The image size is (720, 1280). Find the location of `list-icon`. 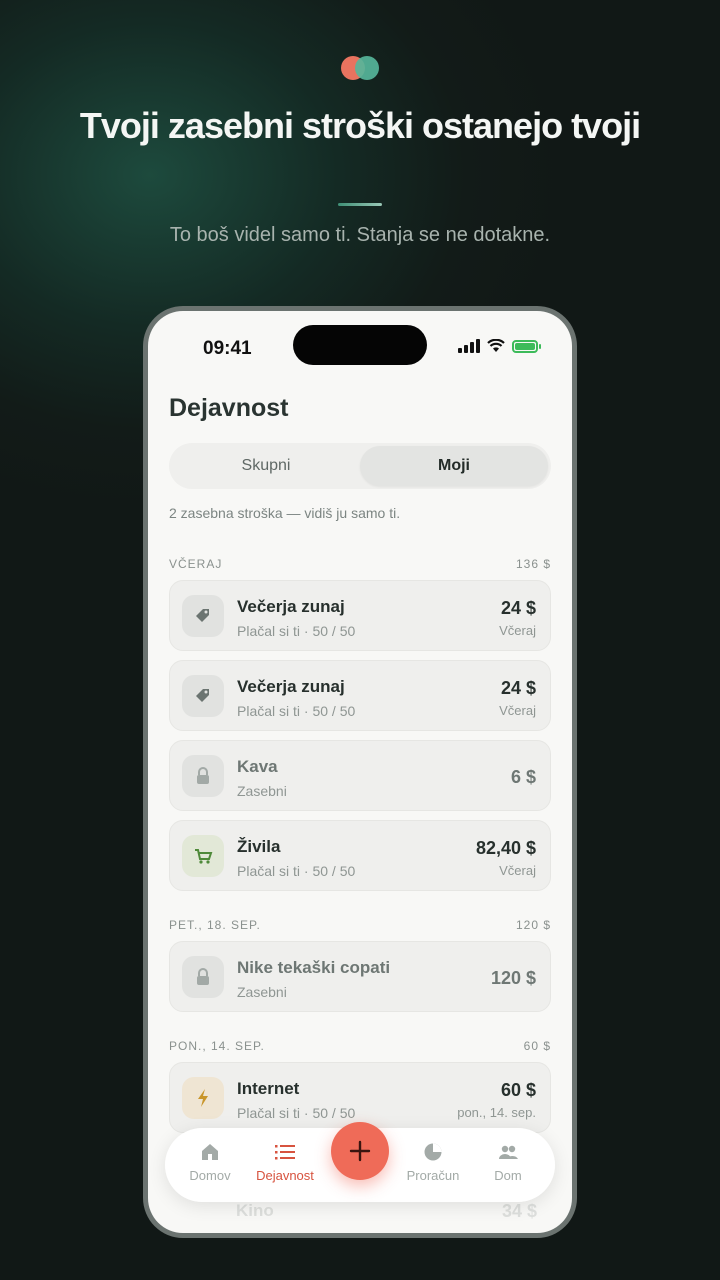

list-icon is located at coordinates (285, 1152).